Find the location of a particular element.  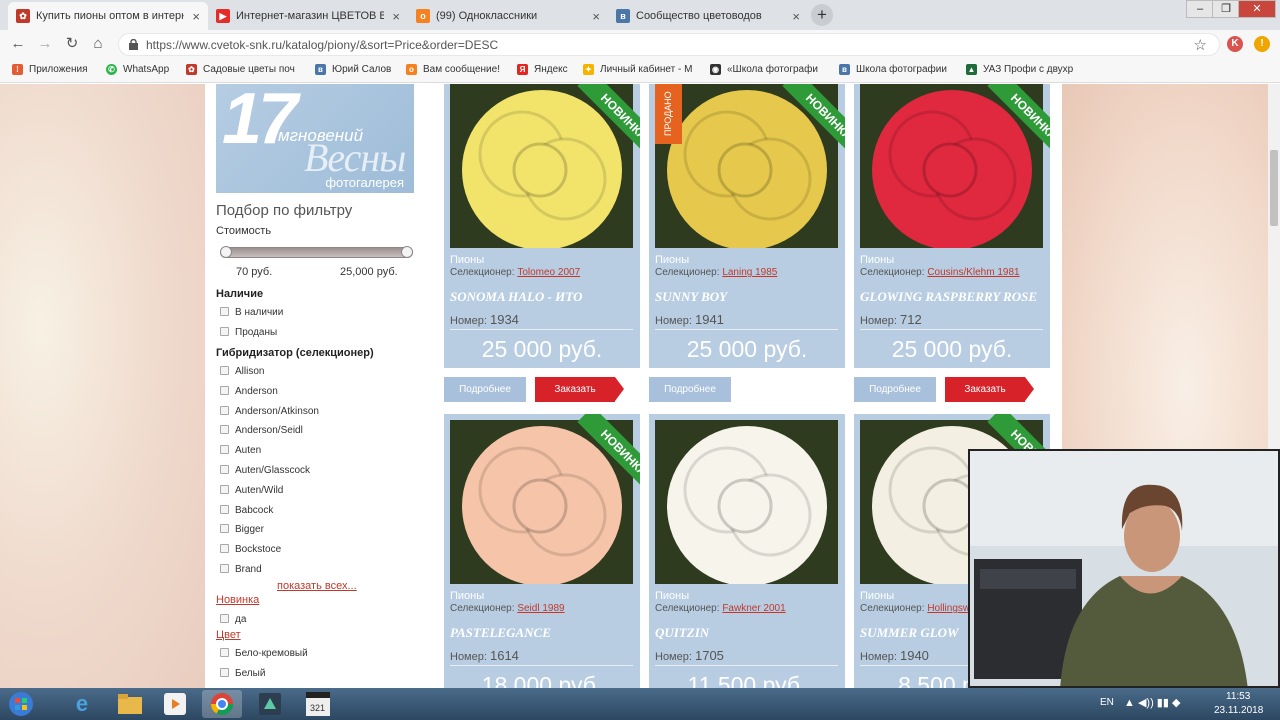

slider-min-handle is located at coordinates (226, 252).